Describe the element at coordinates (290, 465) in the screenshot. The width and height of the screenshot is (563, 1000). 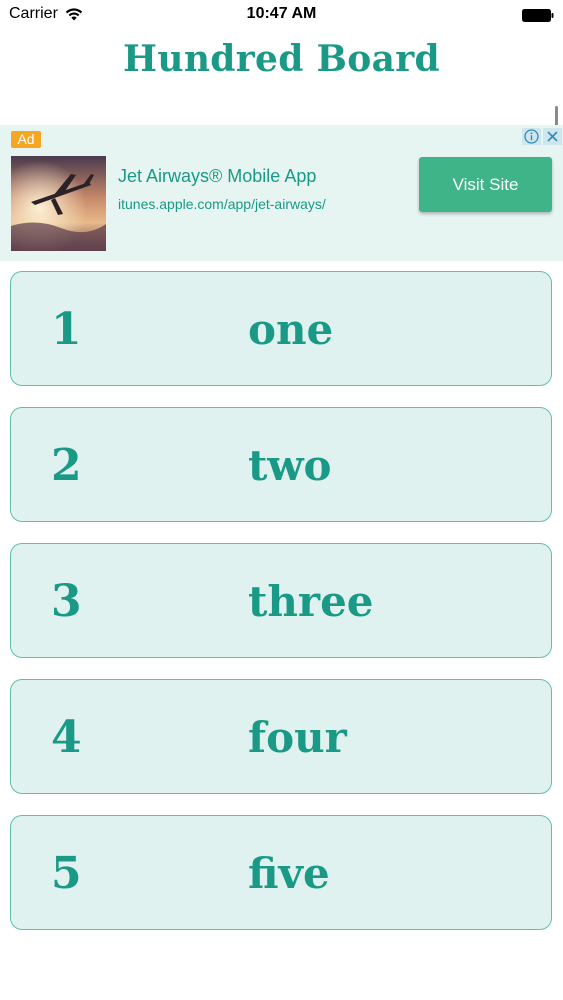
I see `row-word: two` at that location.